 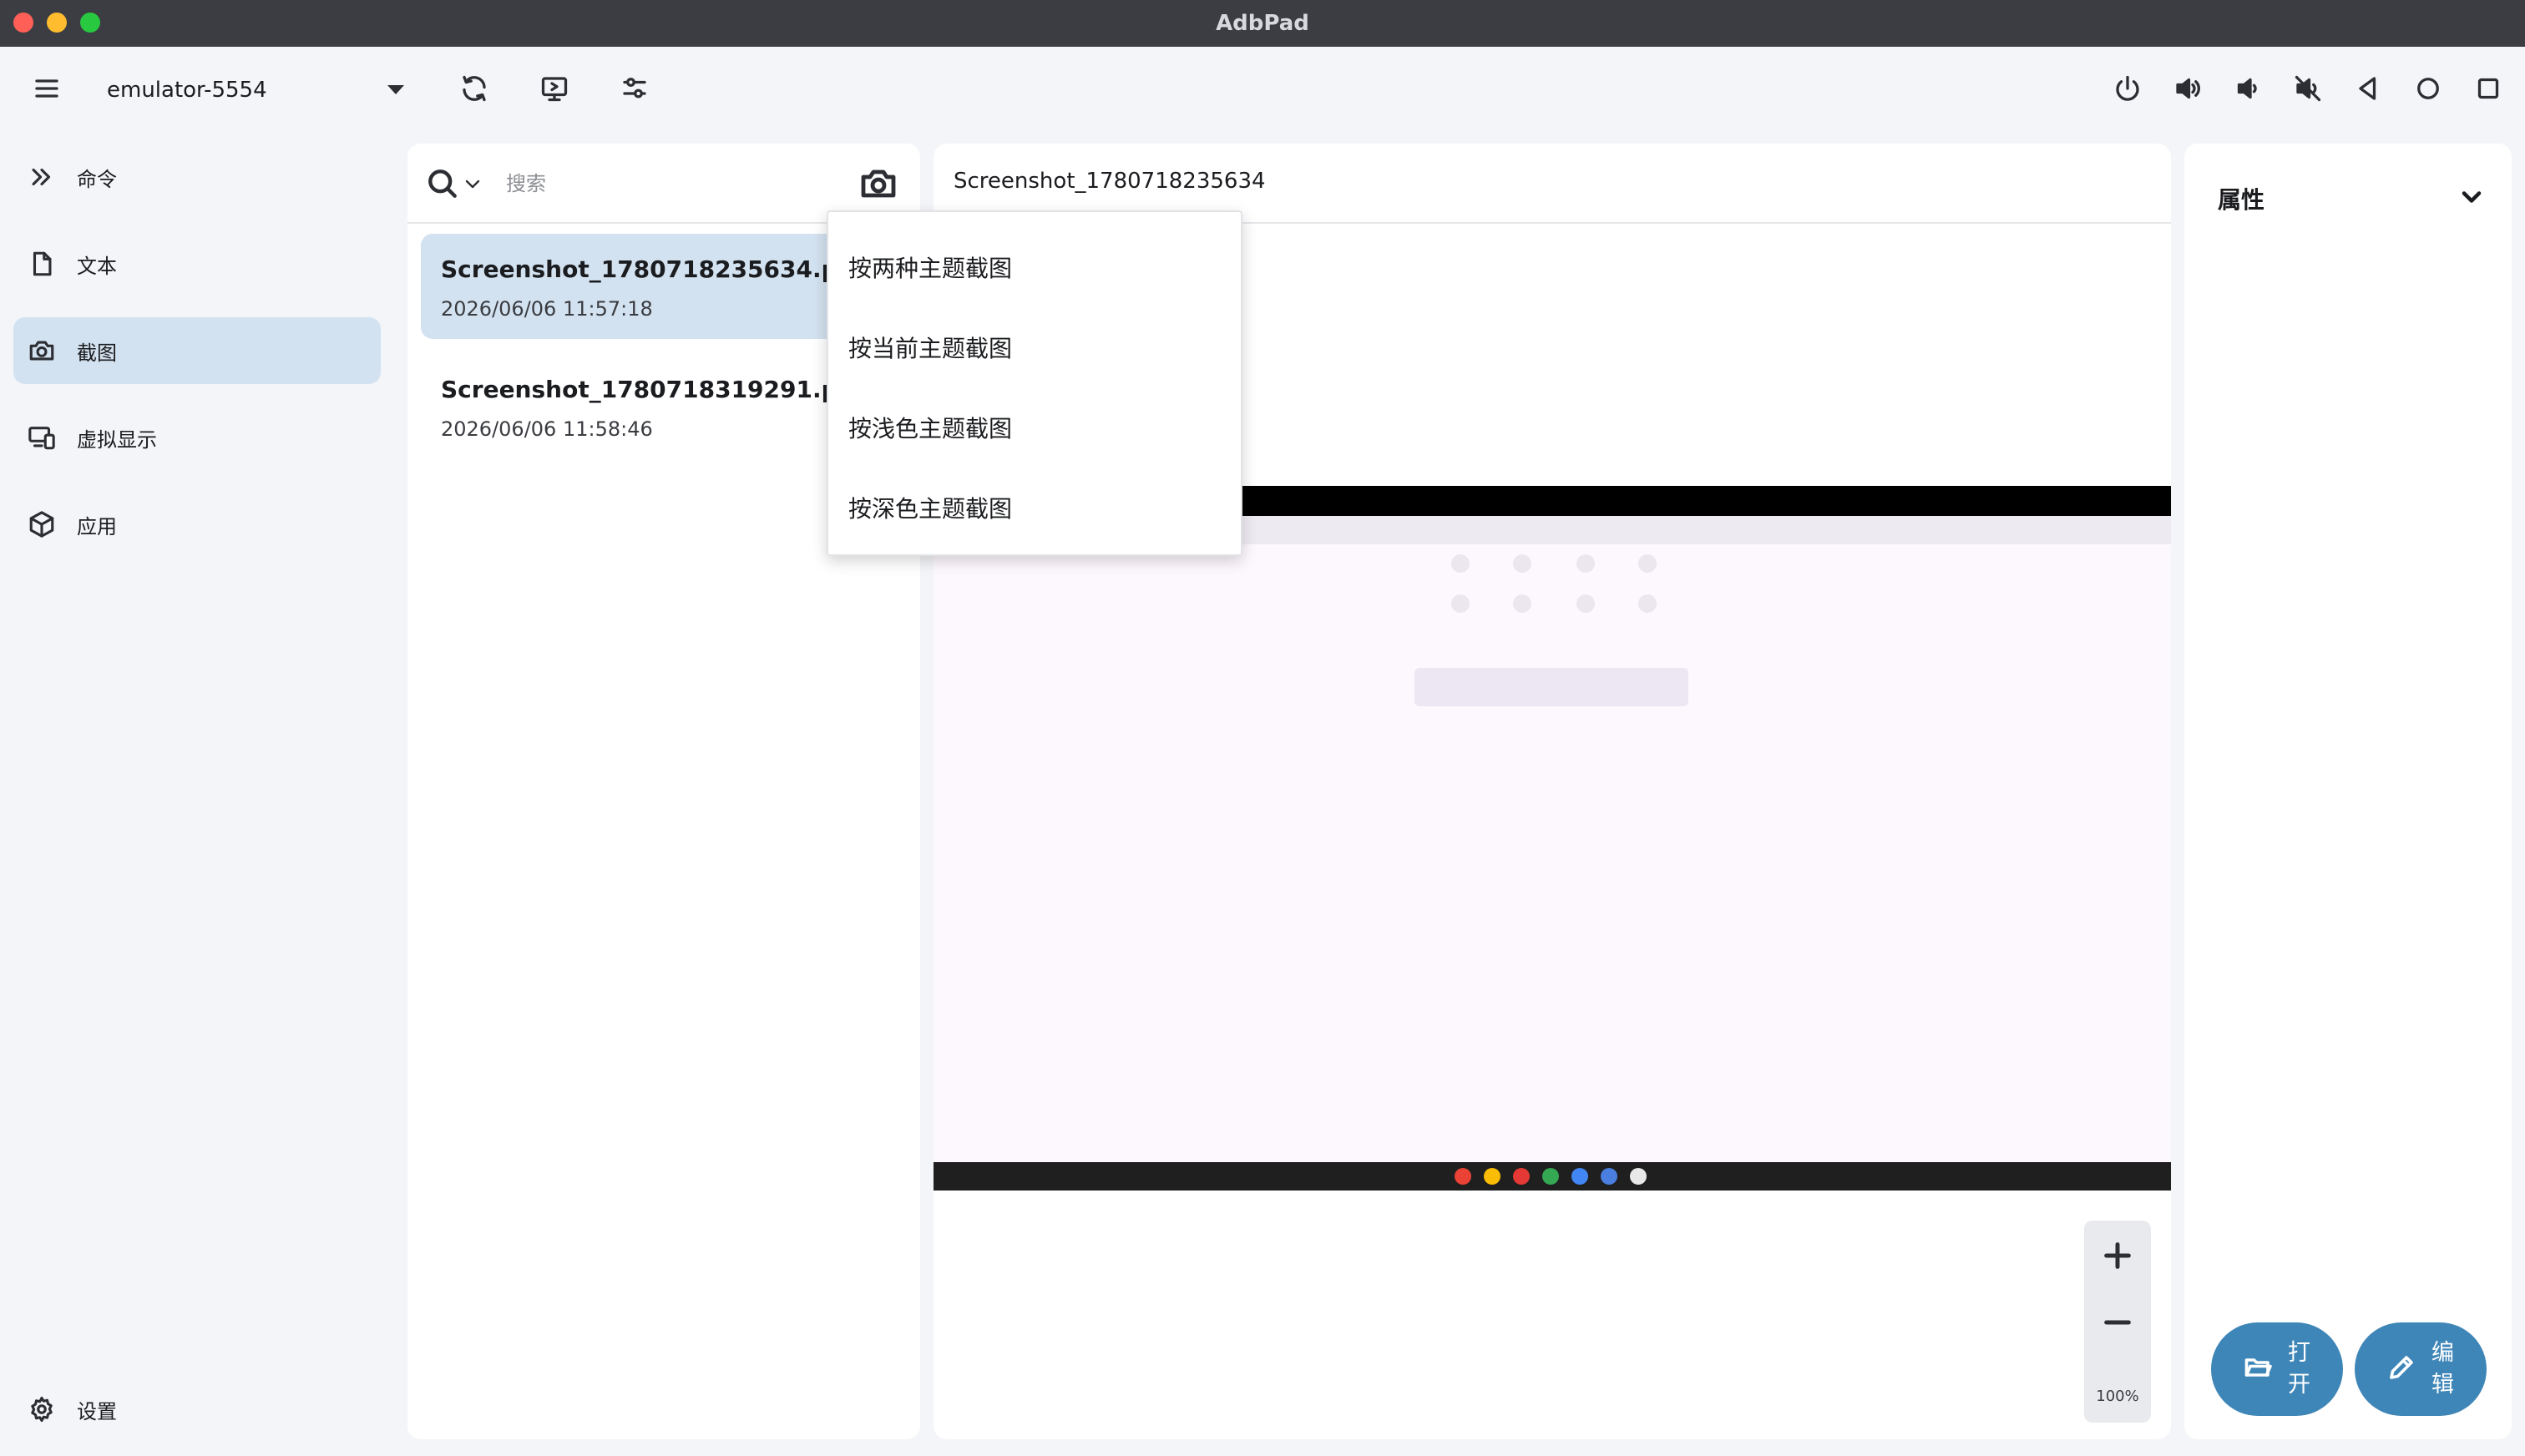 I want to click on pencil-icon, so click(x=2403, y=1369).